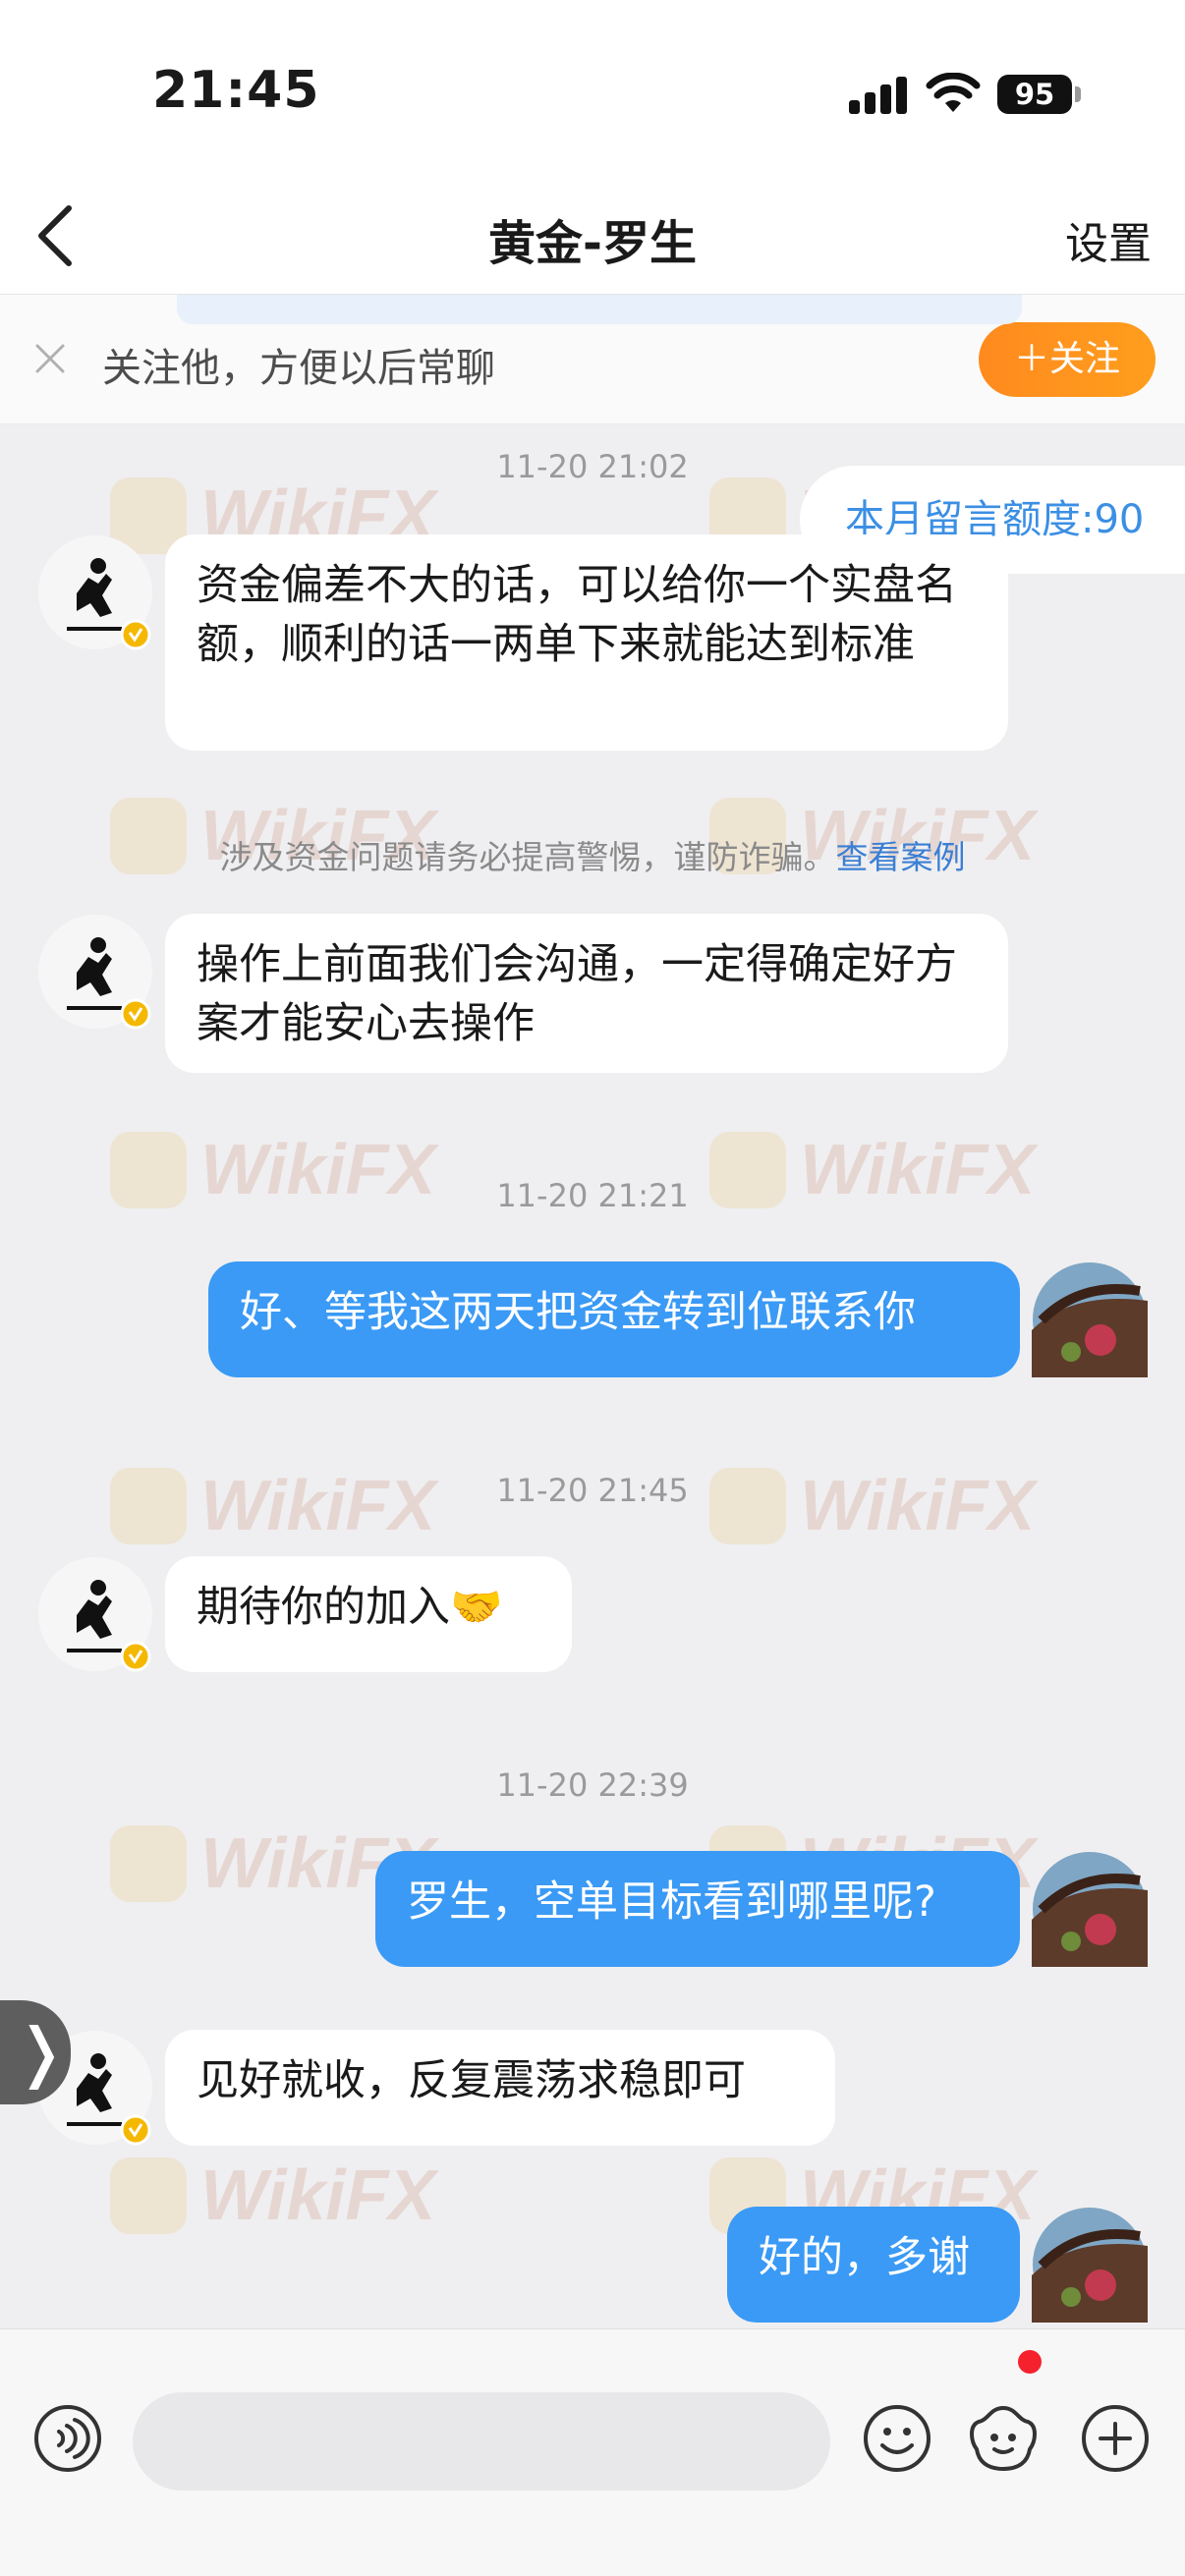  I want to click on status-bar: 21:45 95, so click(592, 88).